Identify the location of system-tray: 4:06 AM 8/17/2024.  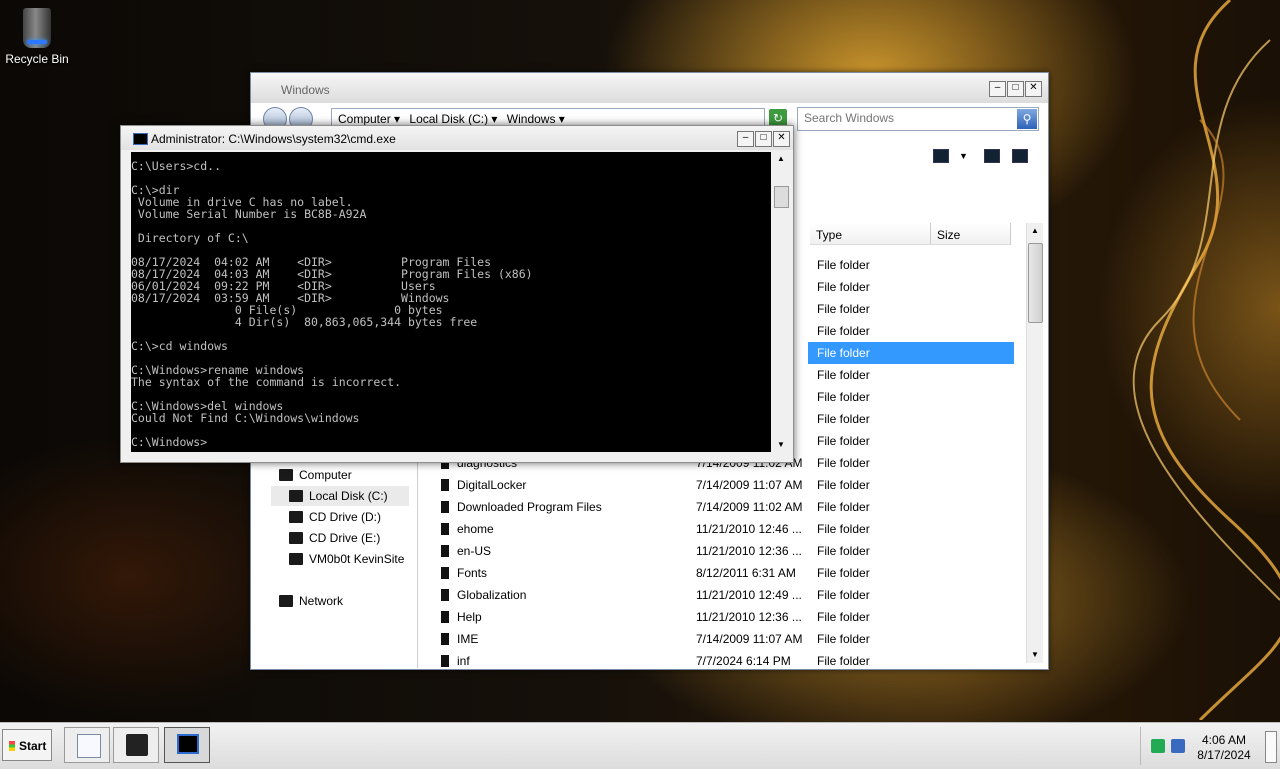
(1209, 746).